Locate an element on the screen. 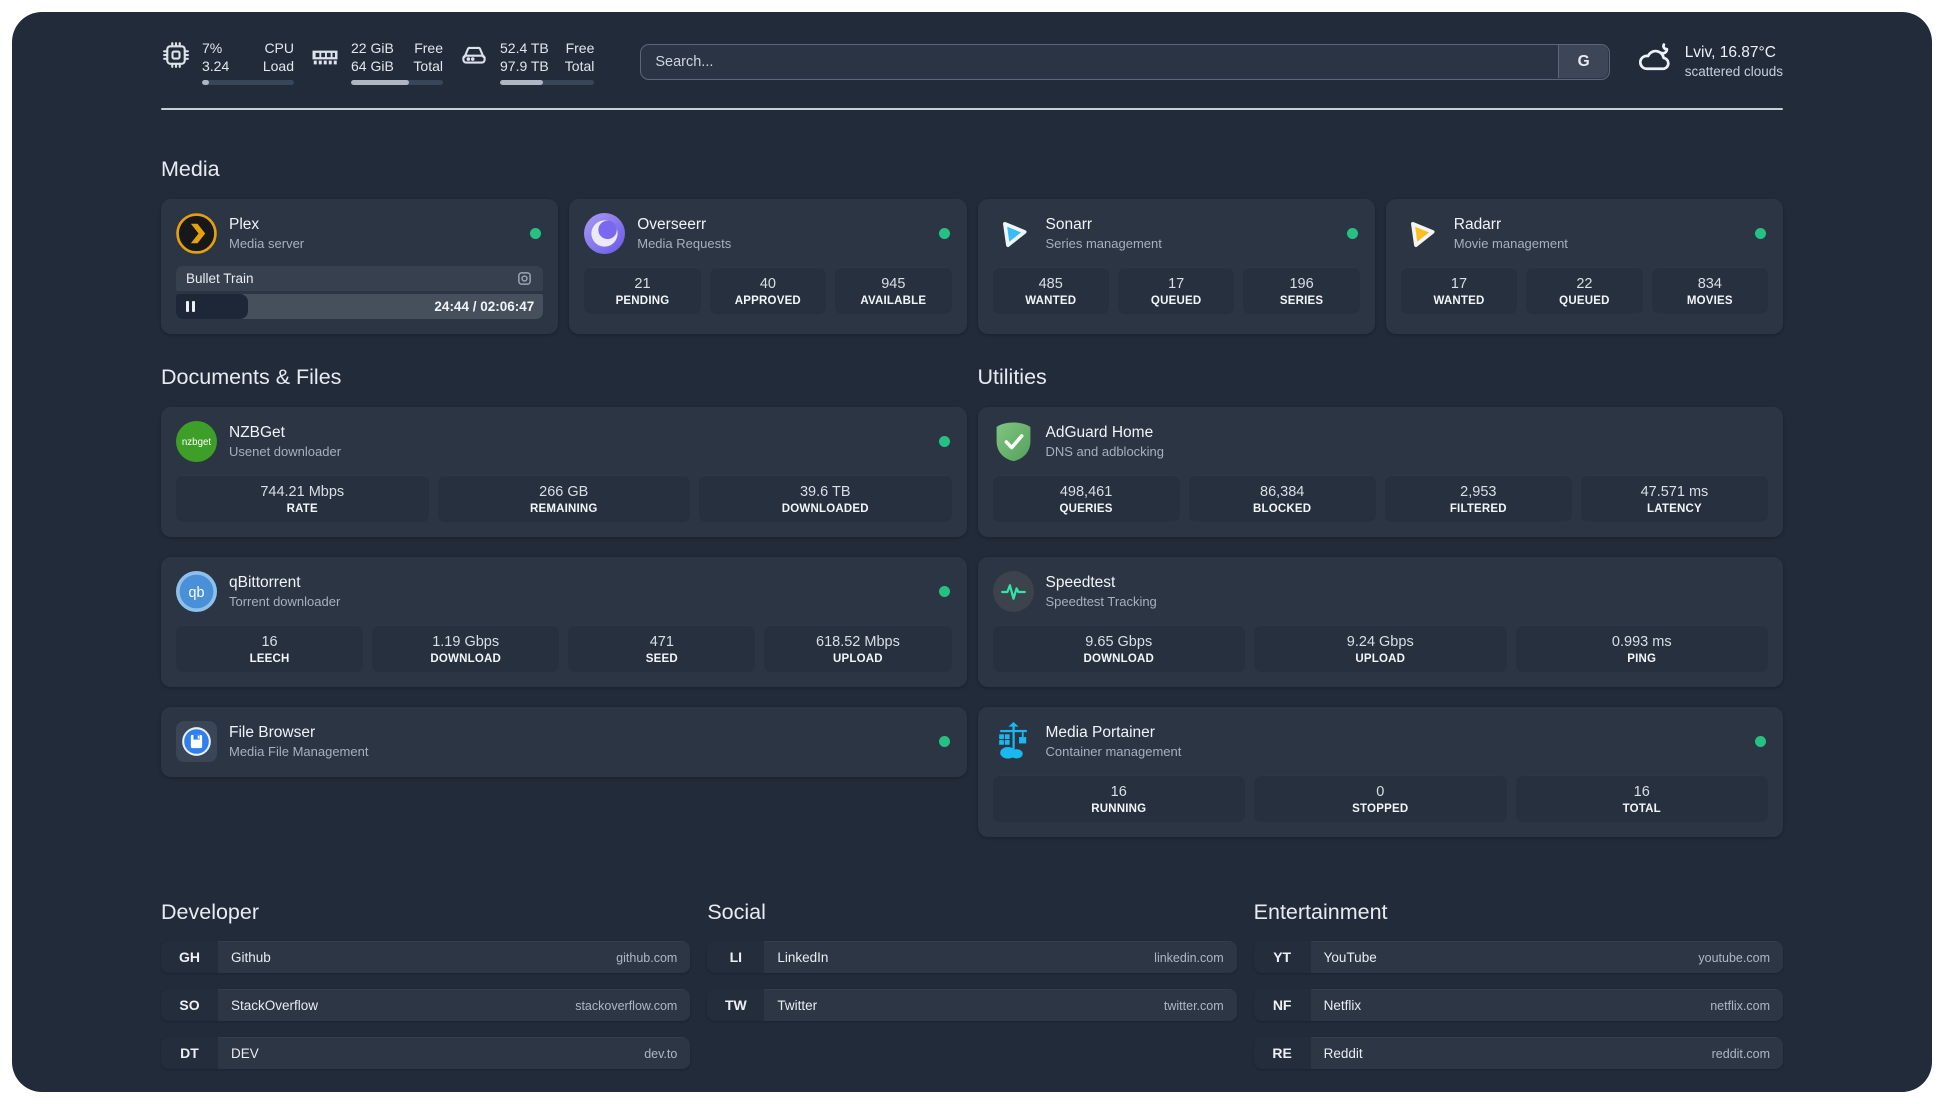  search-bar: G is located at coordinates (1125, 61).